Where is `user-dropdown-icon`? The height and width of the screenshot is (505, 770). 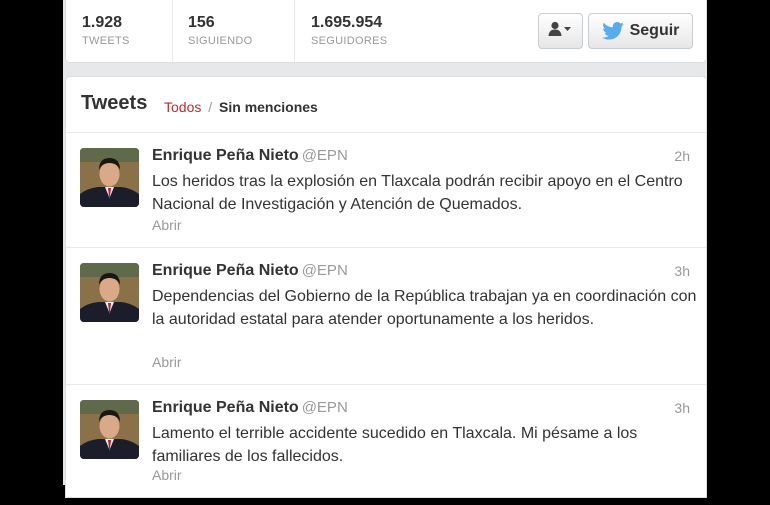 user-dropdown-icon is located at coordinates (561, 31).